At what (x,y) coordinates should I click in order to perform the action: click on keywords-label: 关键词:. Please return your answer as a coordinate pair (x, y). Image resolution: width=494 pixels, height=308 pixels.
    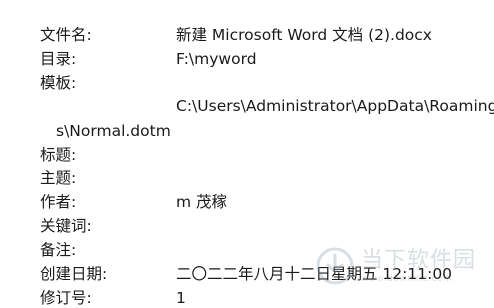
    Looking at the image, I should click on (66, 226).